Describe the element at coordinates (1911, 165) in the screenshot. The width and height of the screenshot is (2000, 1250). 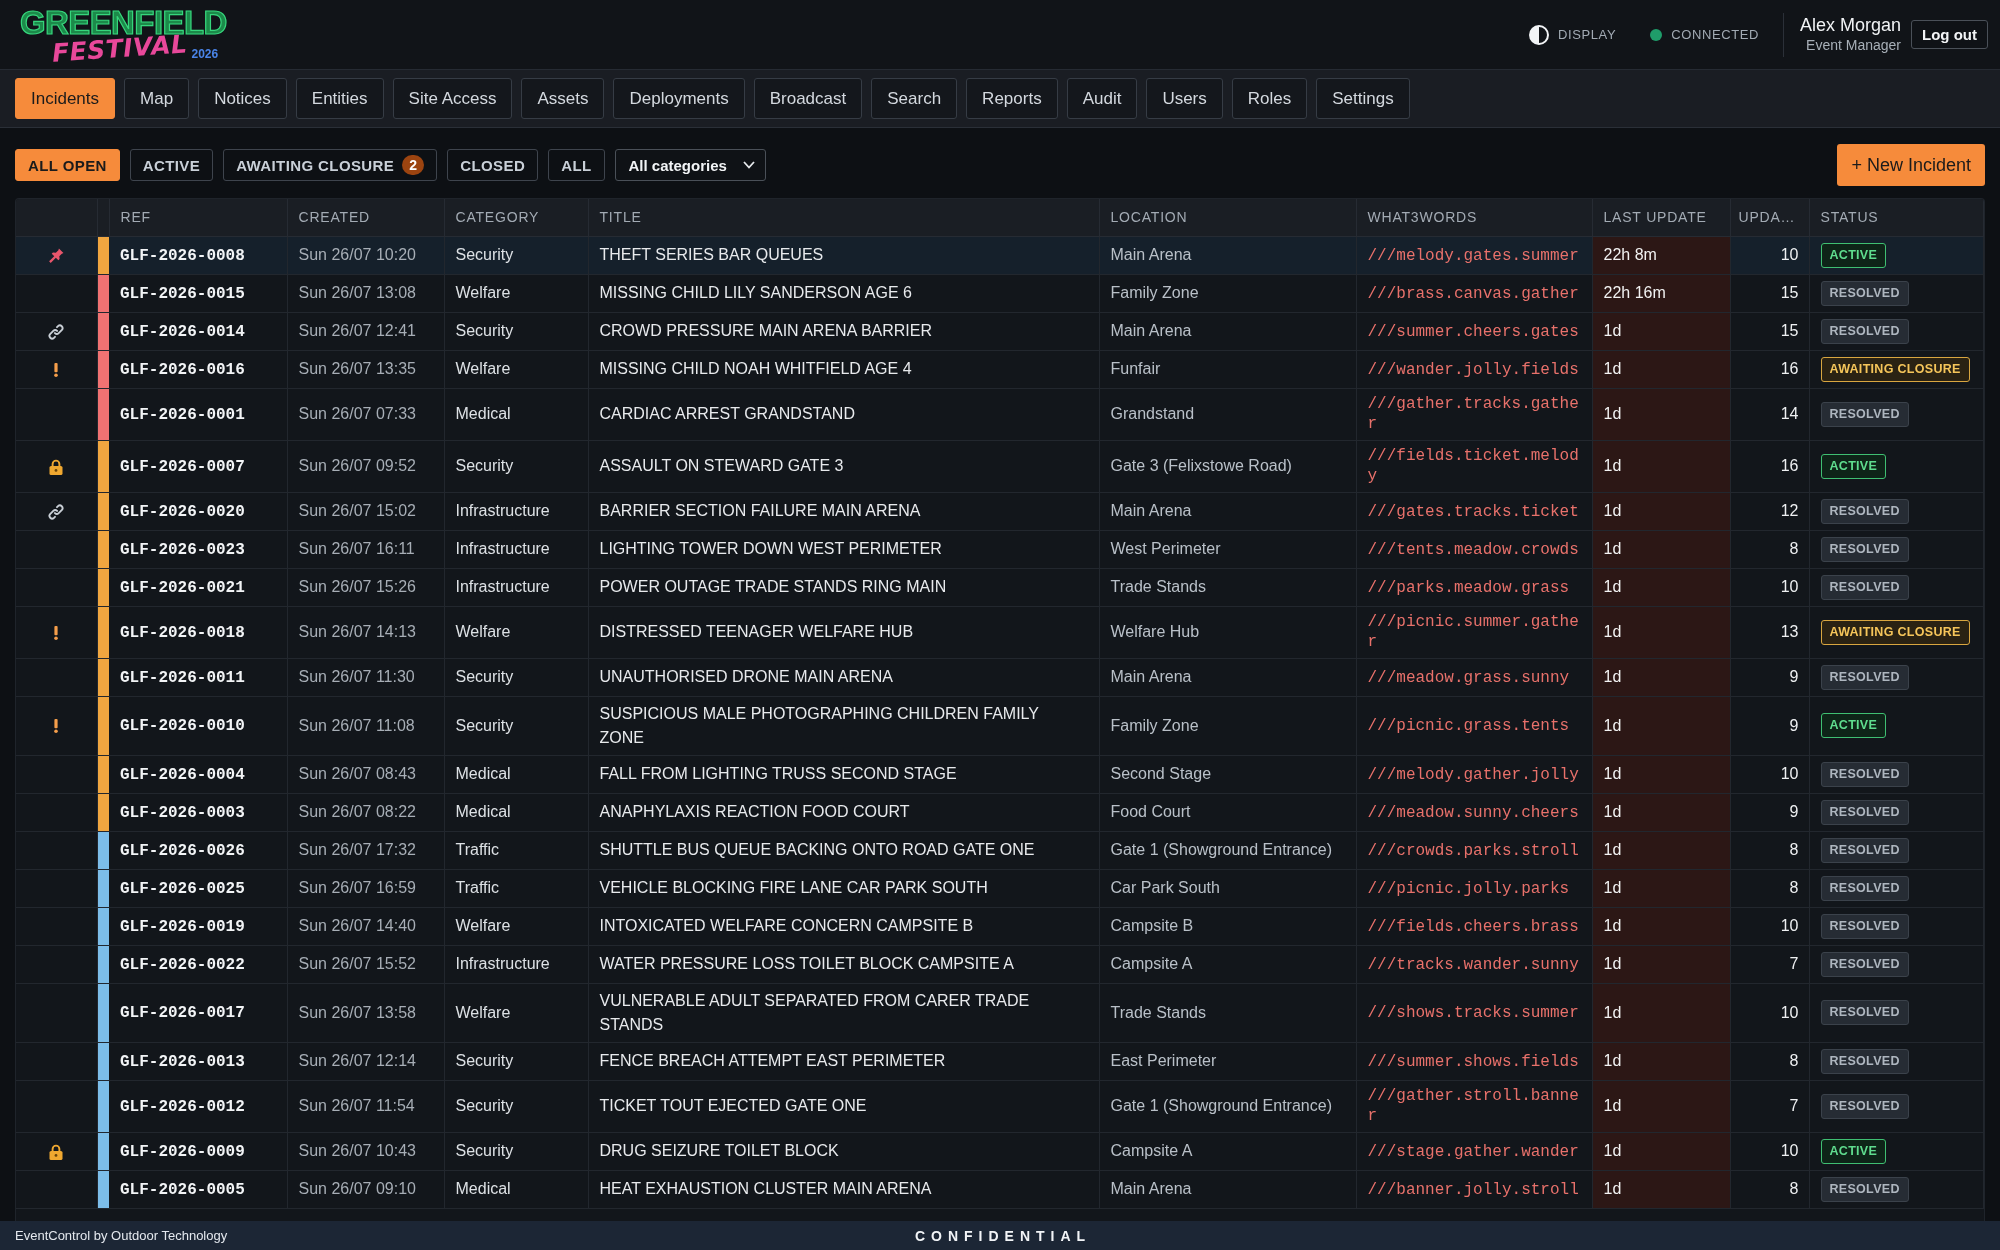
I see `new-incident-button: + New Incident` at that location.